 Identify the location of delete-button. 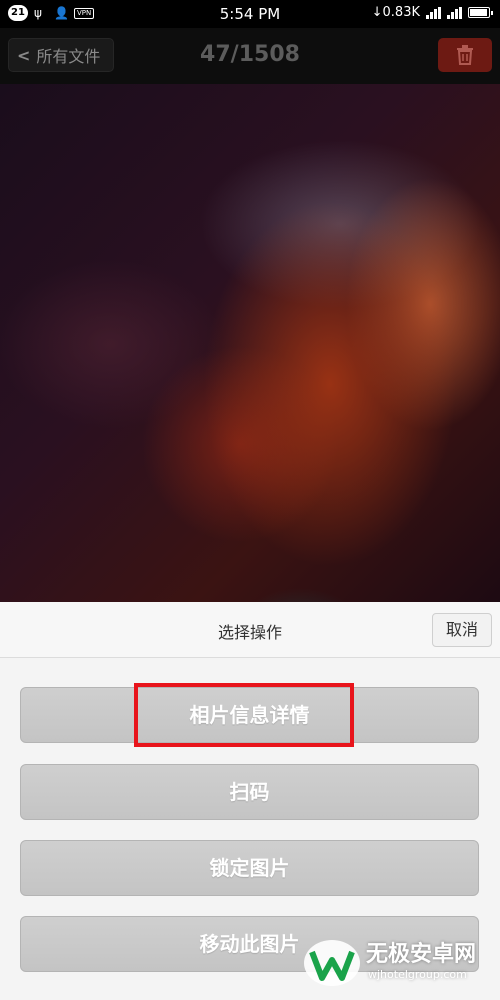
(465, 55).